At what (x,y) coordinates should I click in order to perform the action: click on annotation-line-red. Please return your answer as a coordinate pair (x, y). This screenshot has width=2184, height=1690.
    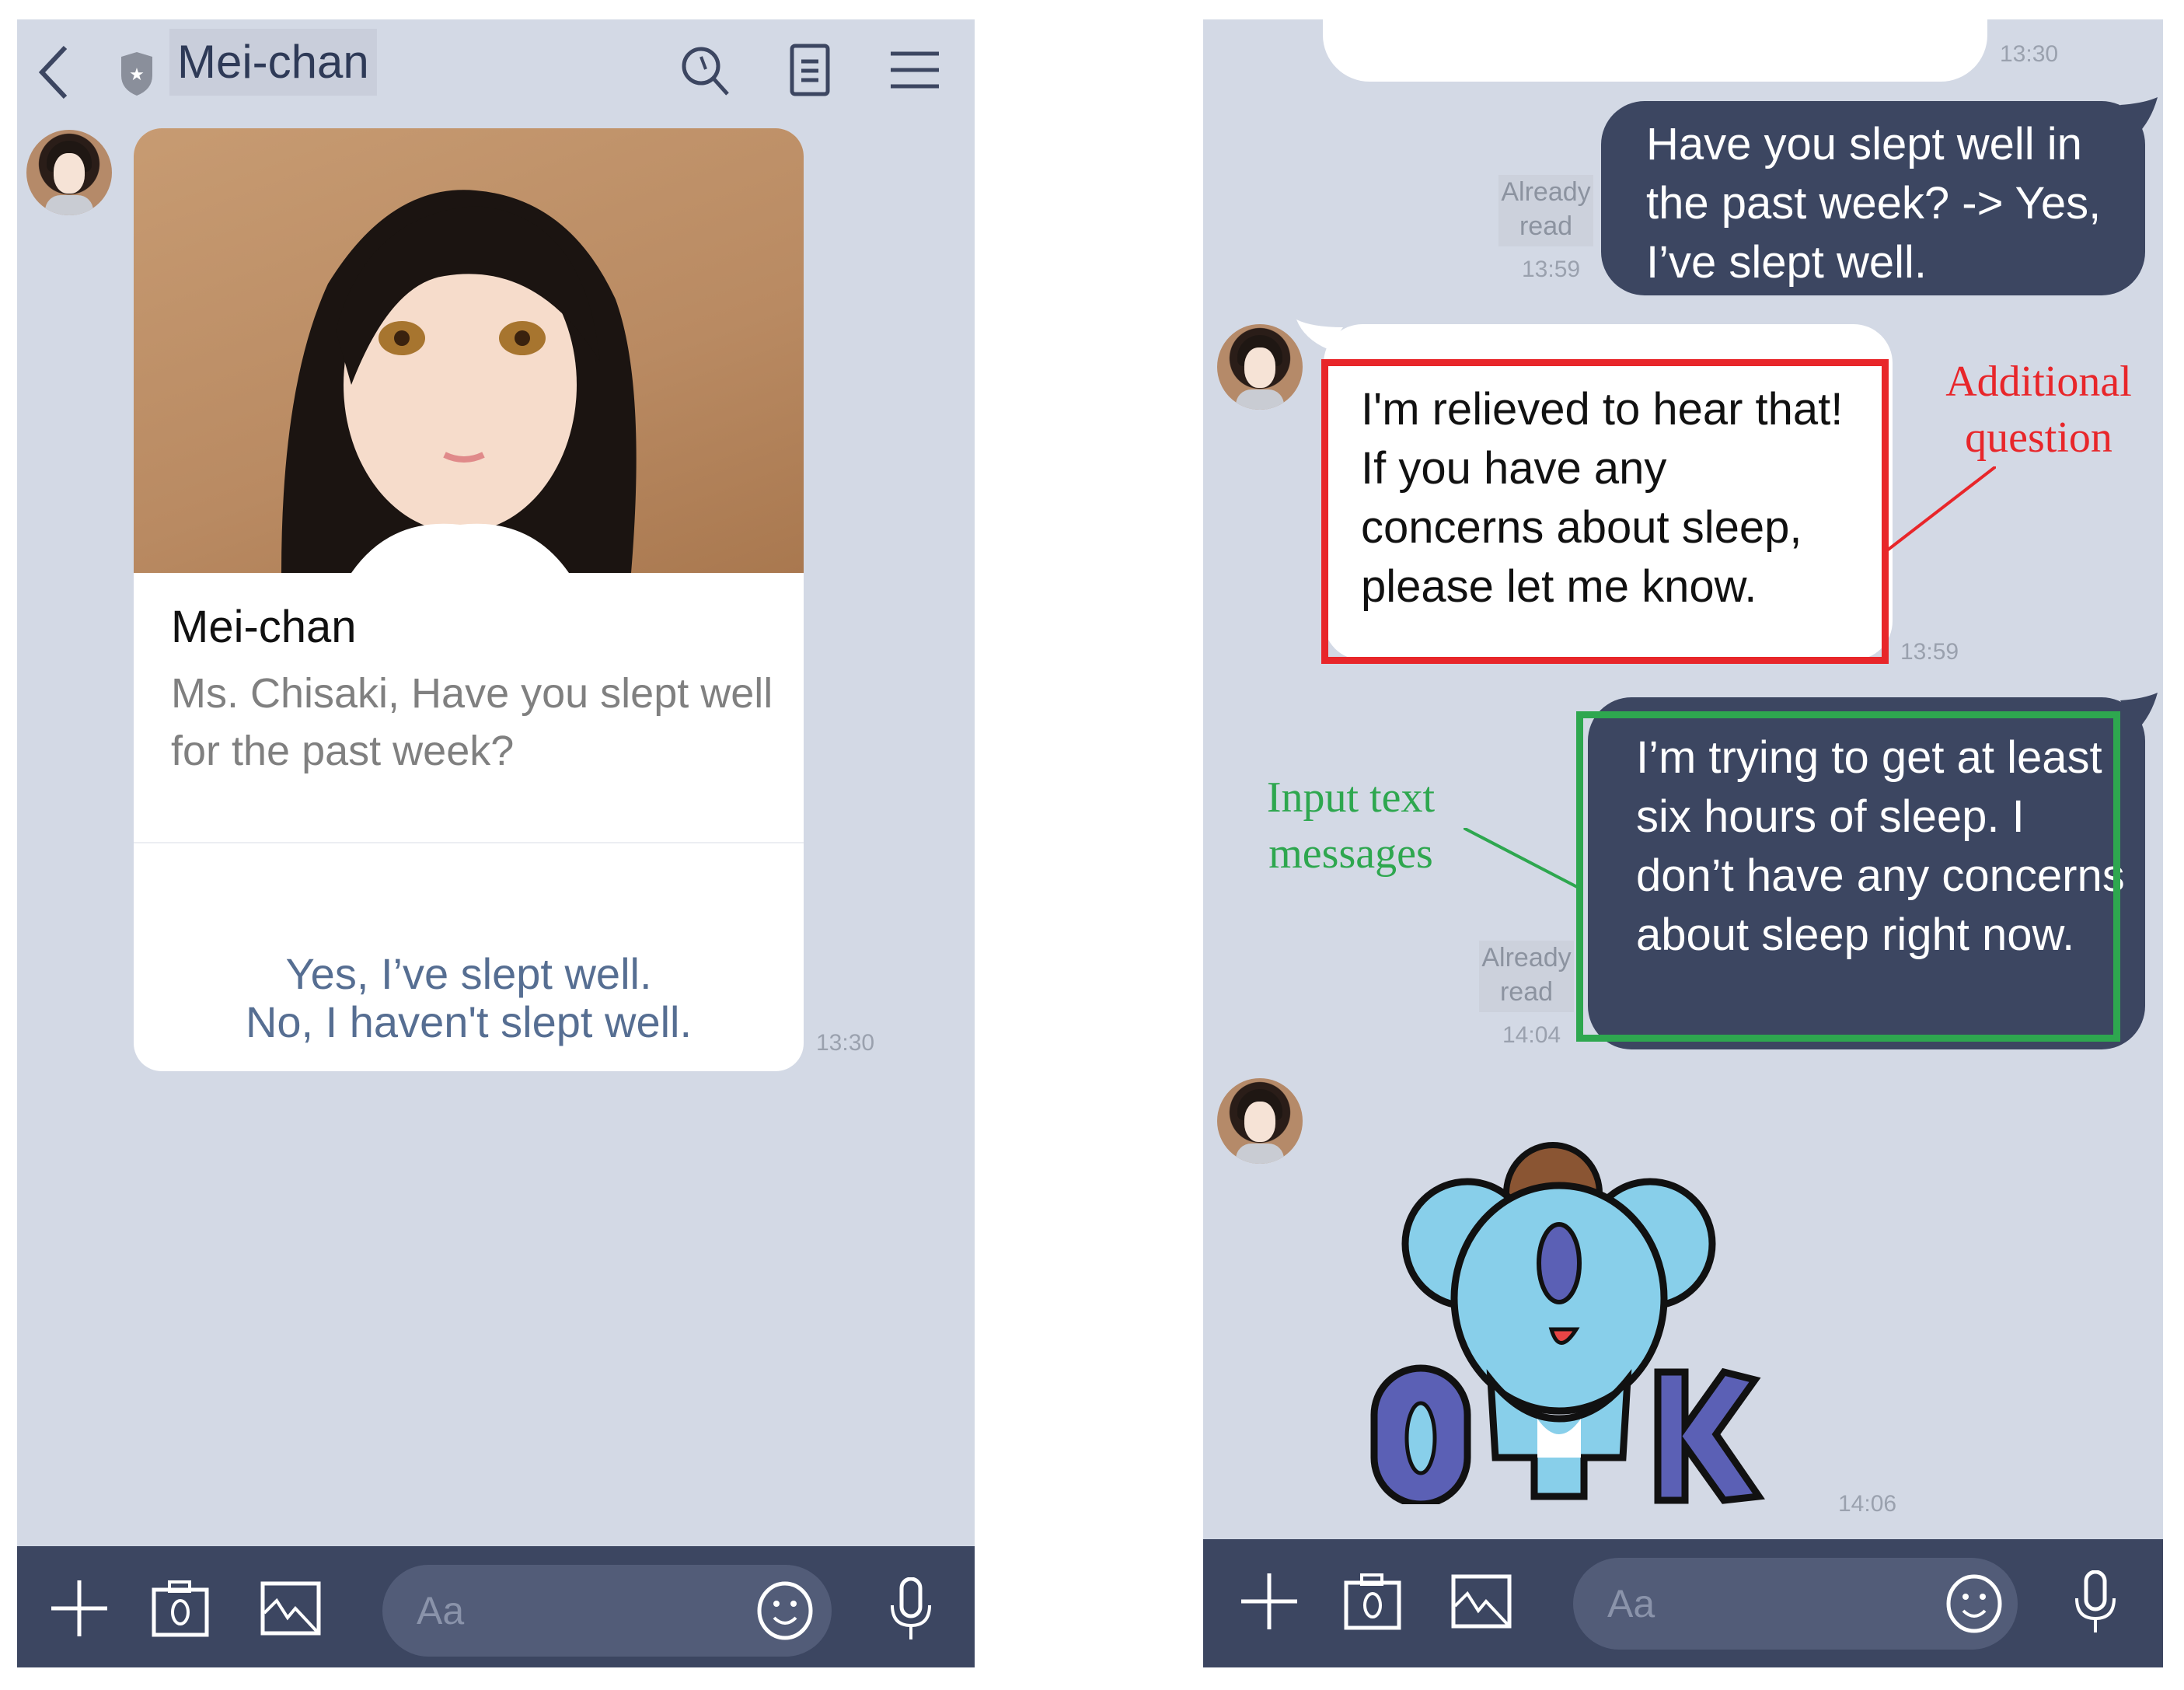
    Looking at the image, I should click on (1942, 509).